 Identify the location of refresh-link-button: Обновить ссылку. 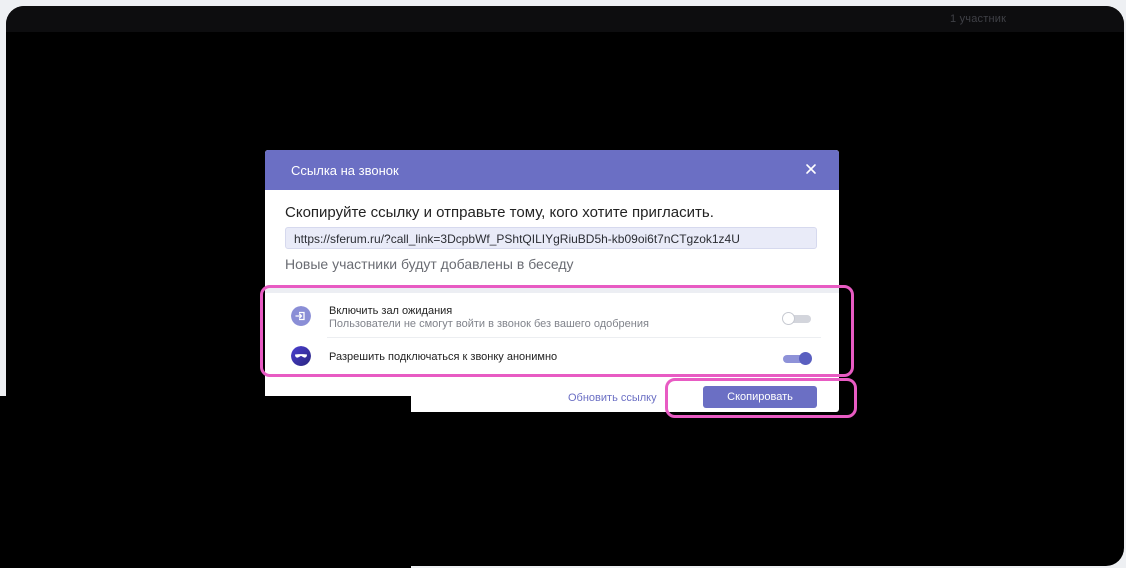
(612, 398).